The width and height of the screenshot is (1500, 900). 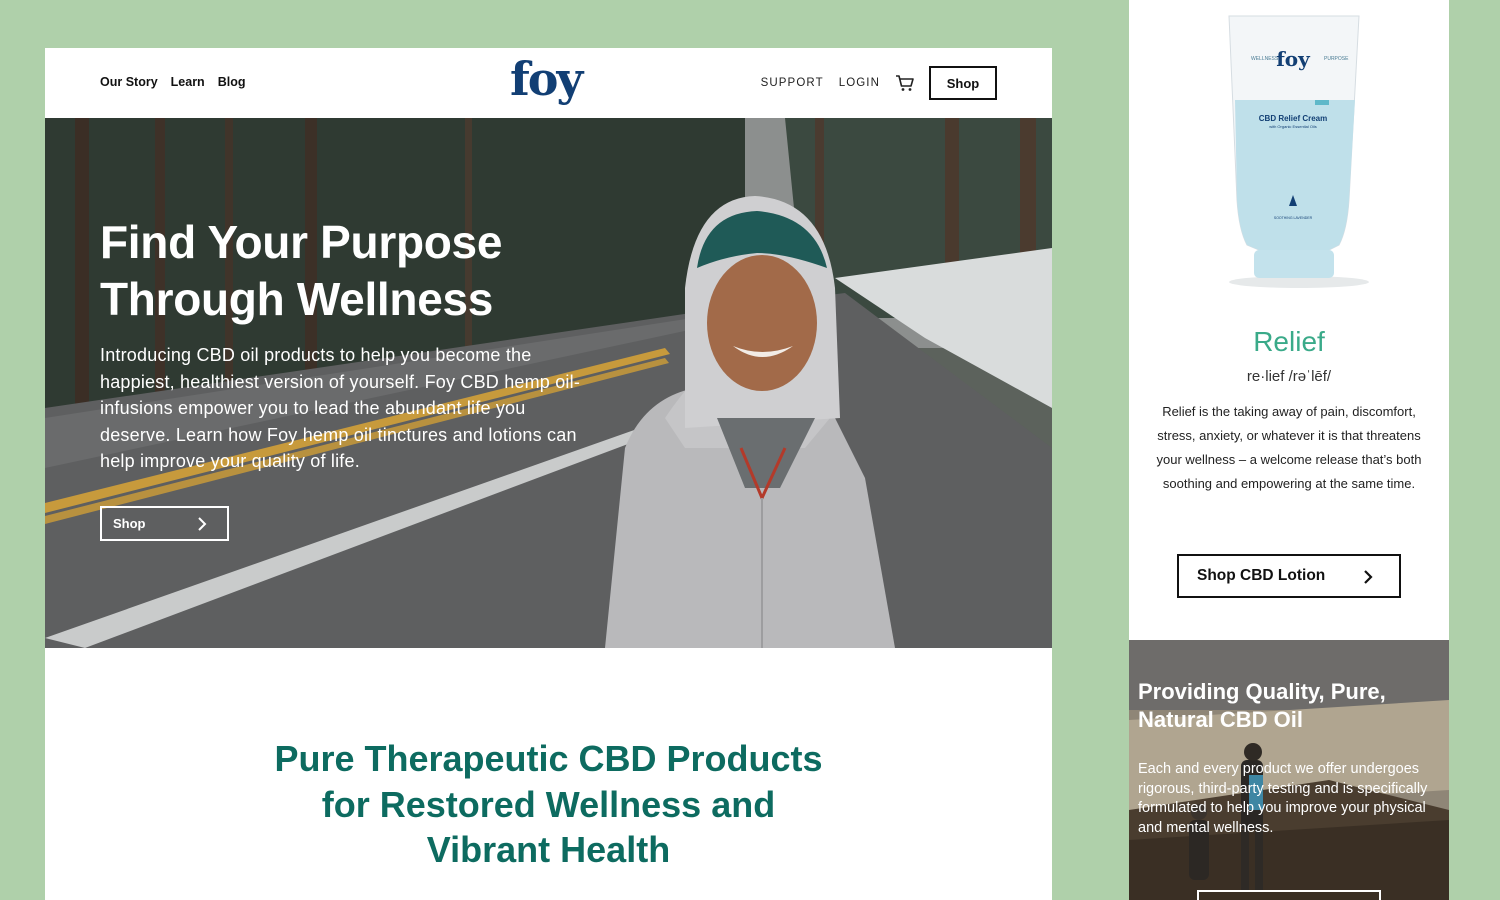 I want to click on tube-product-sub: with Organic Essential Oils, so click(x=1293, y=126).